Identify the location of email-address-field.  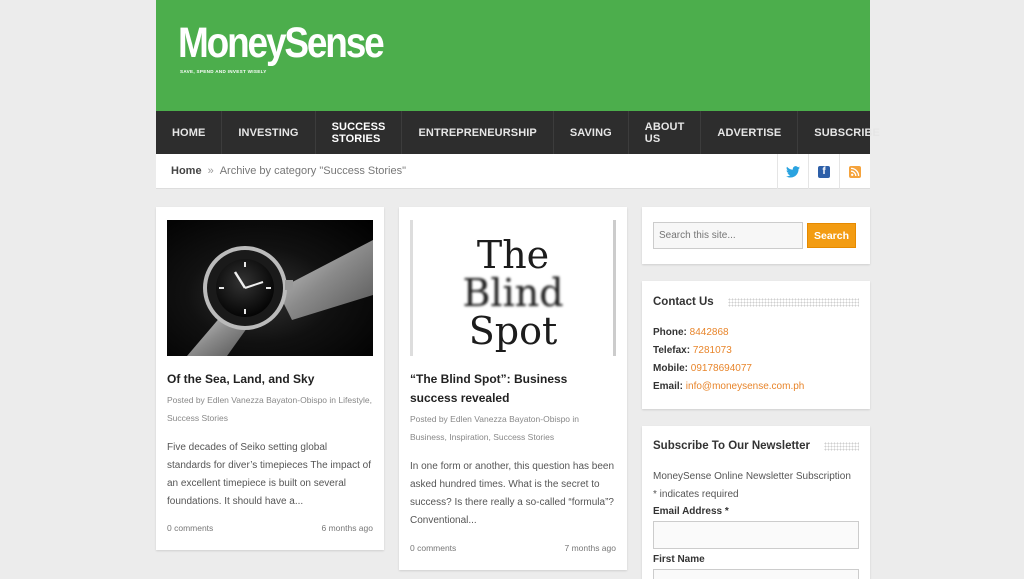
(756, 535).